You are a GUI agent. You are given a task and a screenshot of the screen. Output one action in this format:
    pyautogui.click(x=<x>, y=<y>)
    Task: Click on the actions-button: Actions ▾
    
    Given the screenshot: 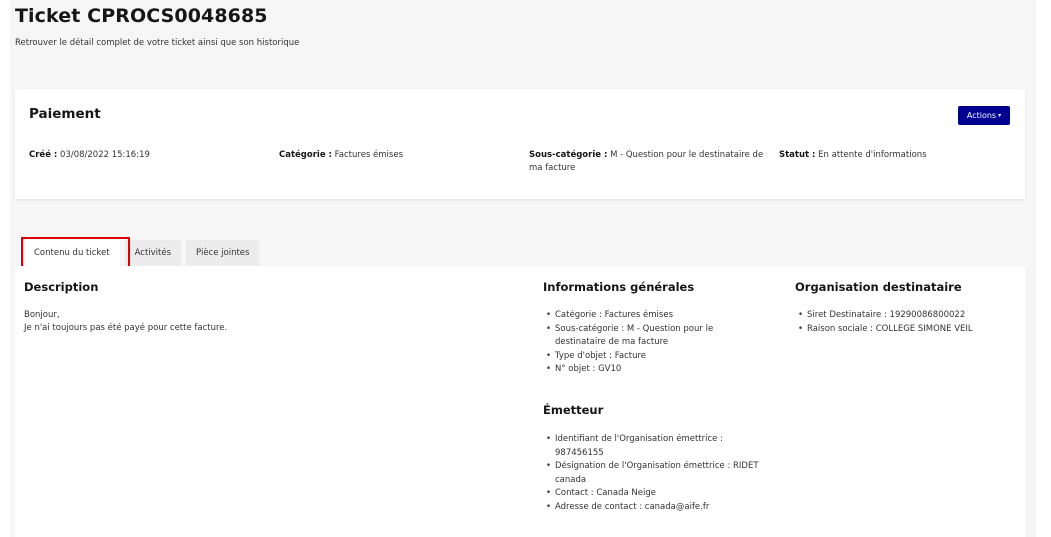 What is the action you would take?
    pyautogui.click(x=984, y=115)
    